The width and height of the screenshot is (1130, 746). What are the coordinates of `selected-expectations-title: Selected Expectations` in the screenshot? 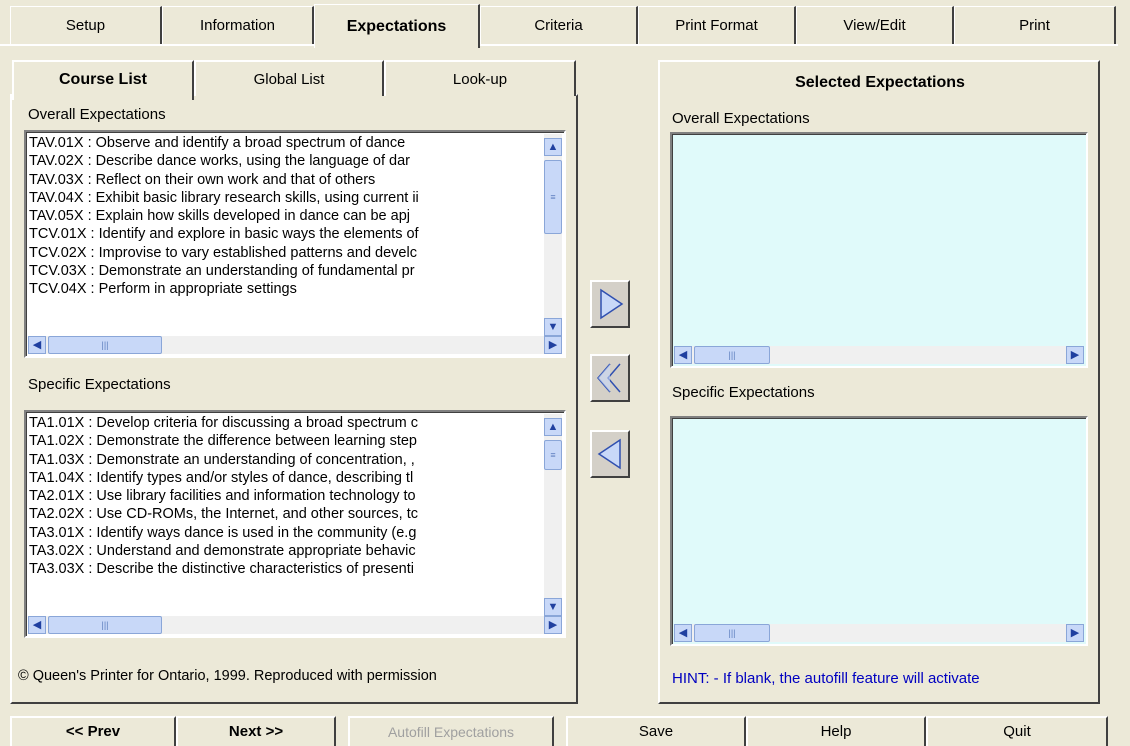 It's located at (880, 82).